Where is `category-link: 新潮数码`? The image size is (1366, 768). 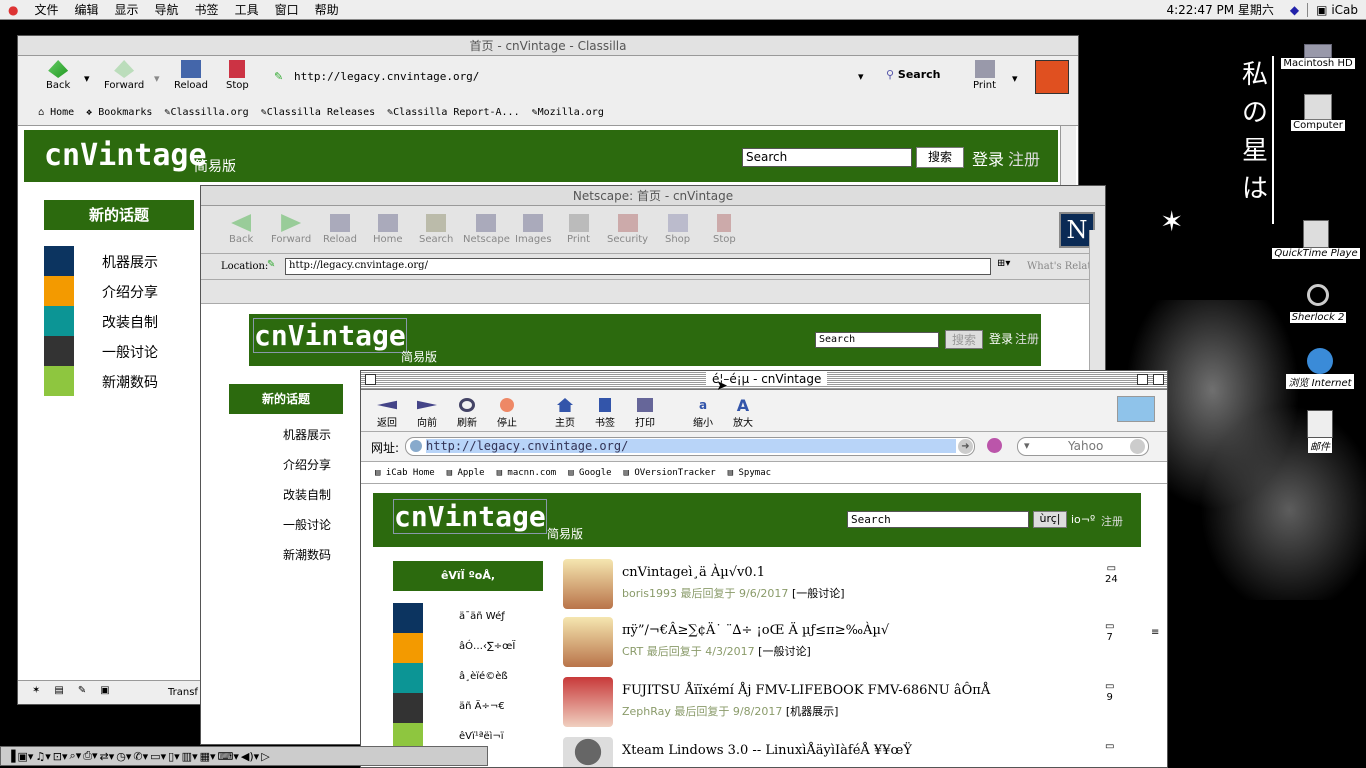
category-link: 新潮数码 is located at coordinates (130, 382).